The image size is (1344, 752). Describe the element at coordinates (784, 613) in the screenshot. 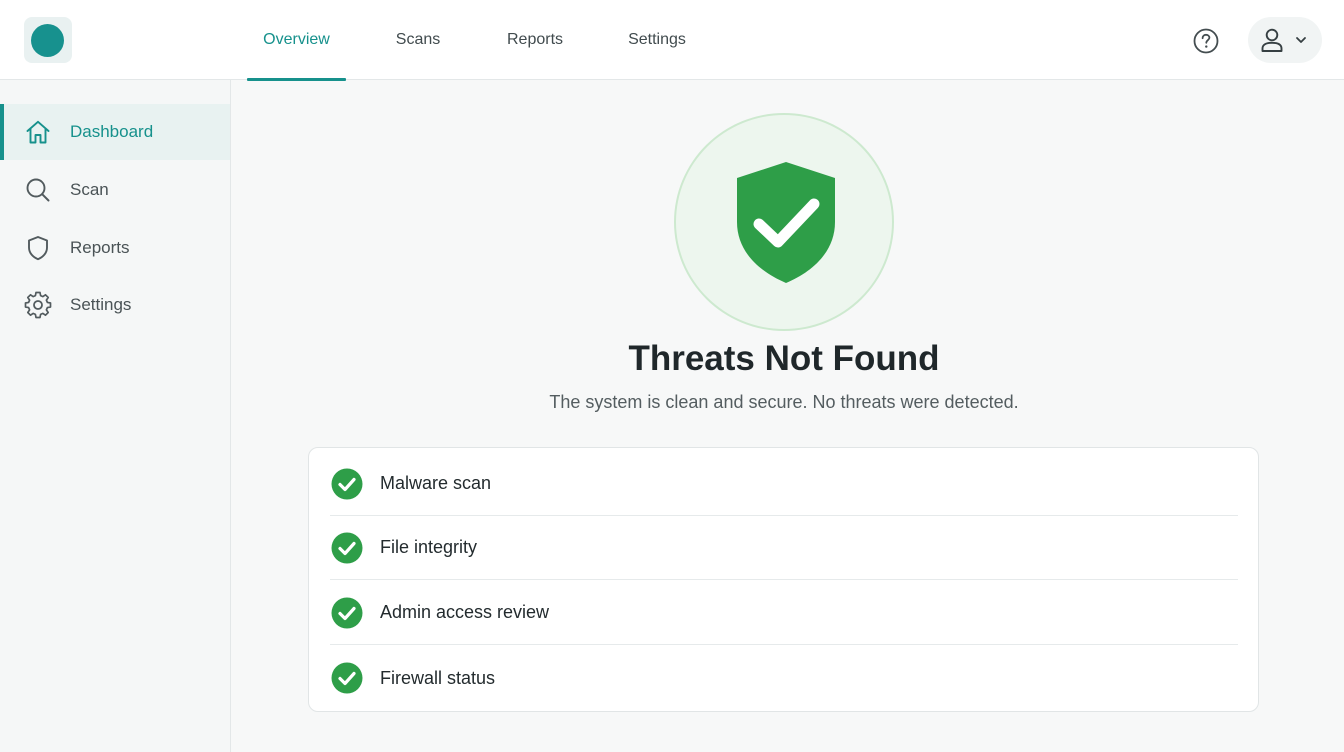

I see `list-item: Admin access review` at that location.